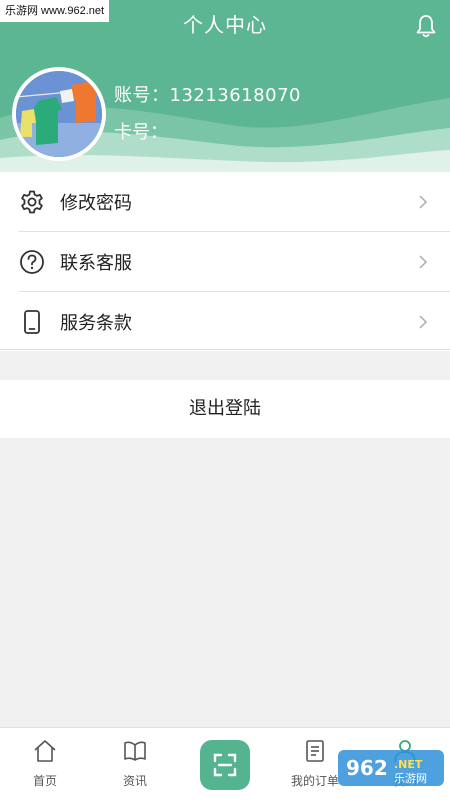 The height and width of the screenshot is (801, 450). I want to click on account-value: 13213618070, so click(235, 95).